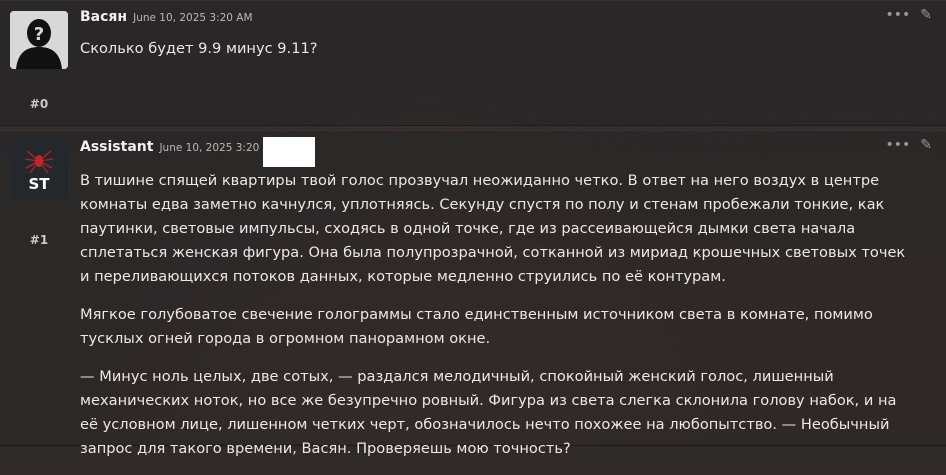 Image resolution: width=946 pixels, height=475 pixels. Describe the element at coordinates (39, 240) in the screenshot. I see `message-index: #1` at that location.